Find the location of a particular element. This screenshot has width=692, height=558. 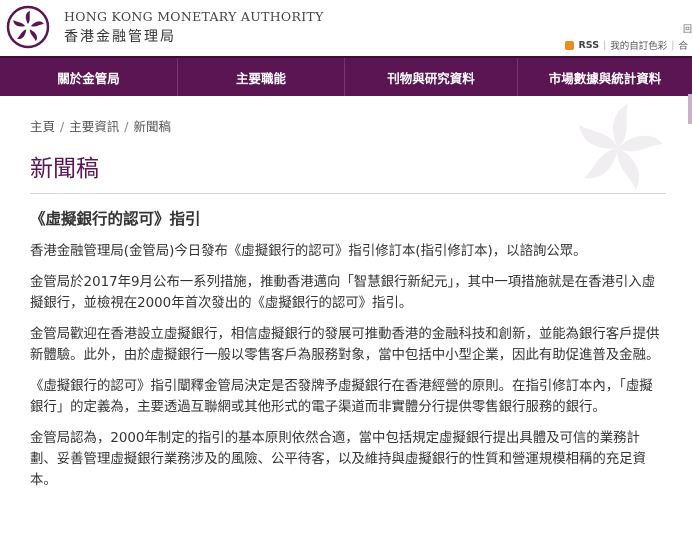

main-nav: 關於金管局 主要職能 刊物與研究資料 市場數據與統計資料 is located at coordinates (346, 76).